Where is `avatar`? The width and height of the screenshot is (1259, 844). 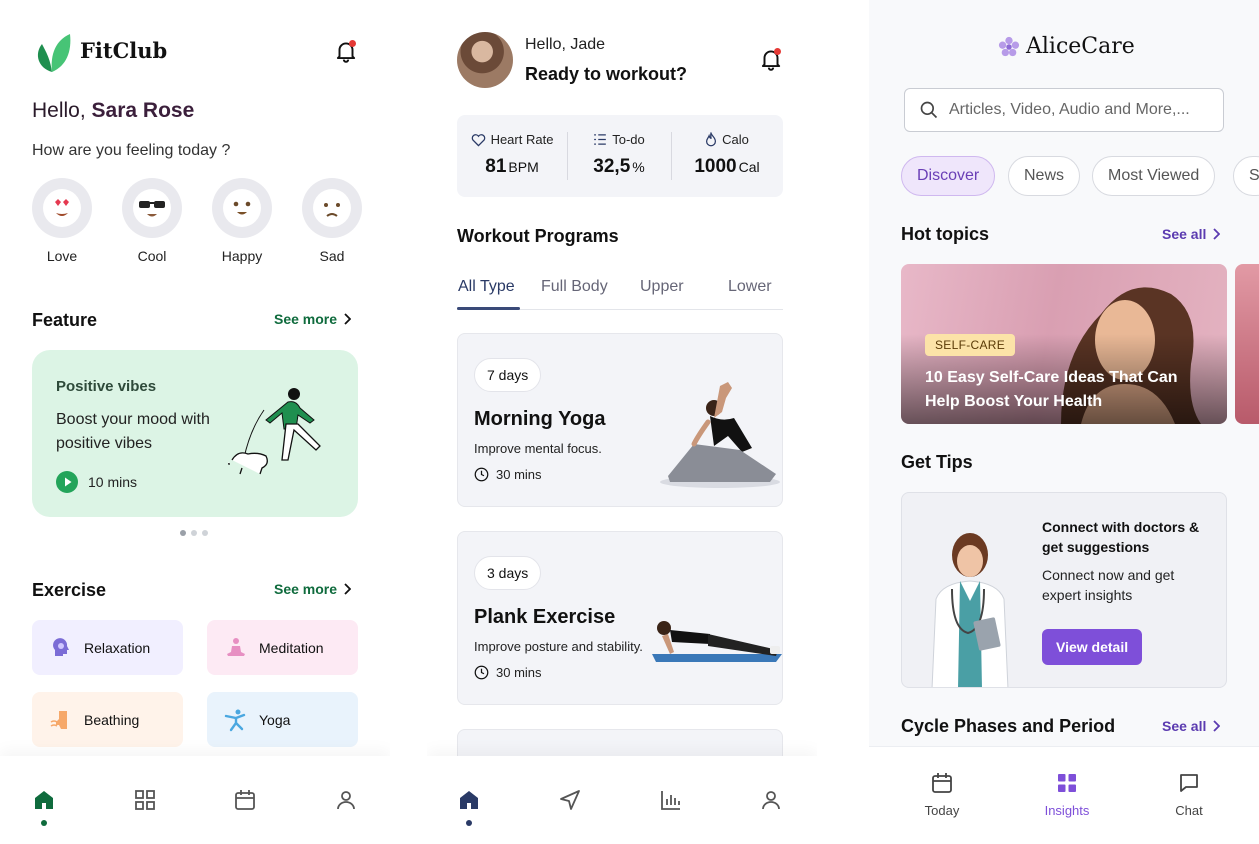
avatar is located at coordinates (485, 60).